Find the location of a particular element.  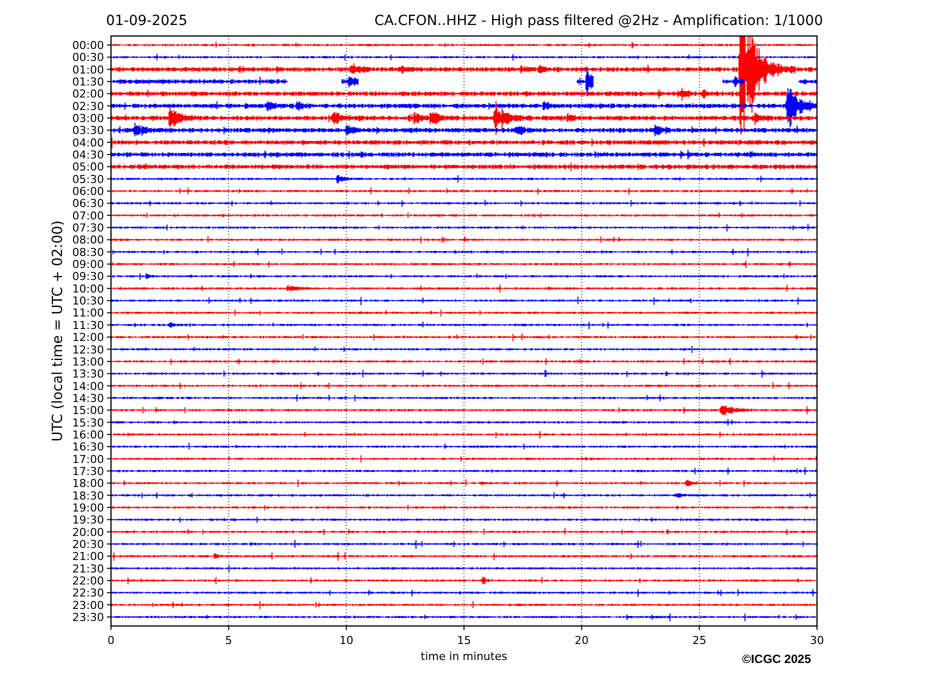

chart-title: CA.CFON..HHZ - High pass filtered @2Hz - Amplification: 1/1000 is located at coordinates (598, 21).